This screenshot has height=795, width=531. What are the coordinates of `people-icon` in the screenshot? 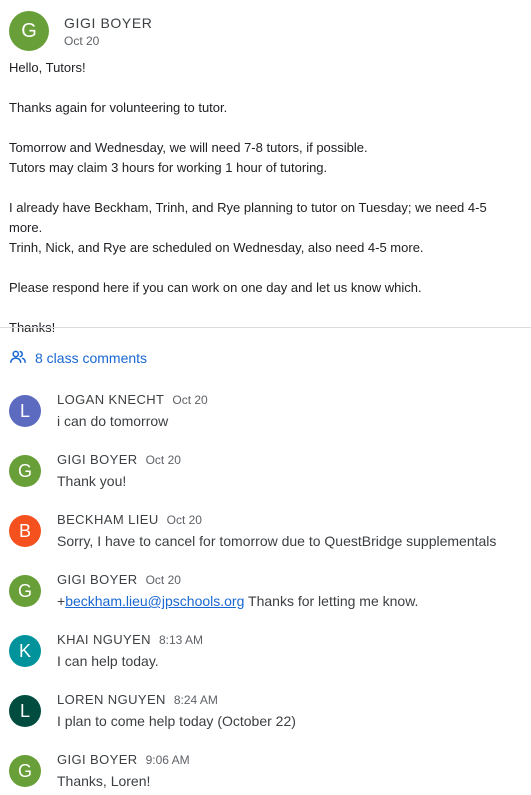 It's located at (22, 358).